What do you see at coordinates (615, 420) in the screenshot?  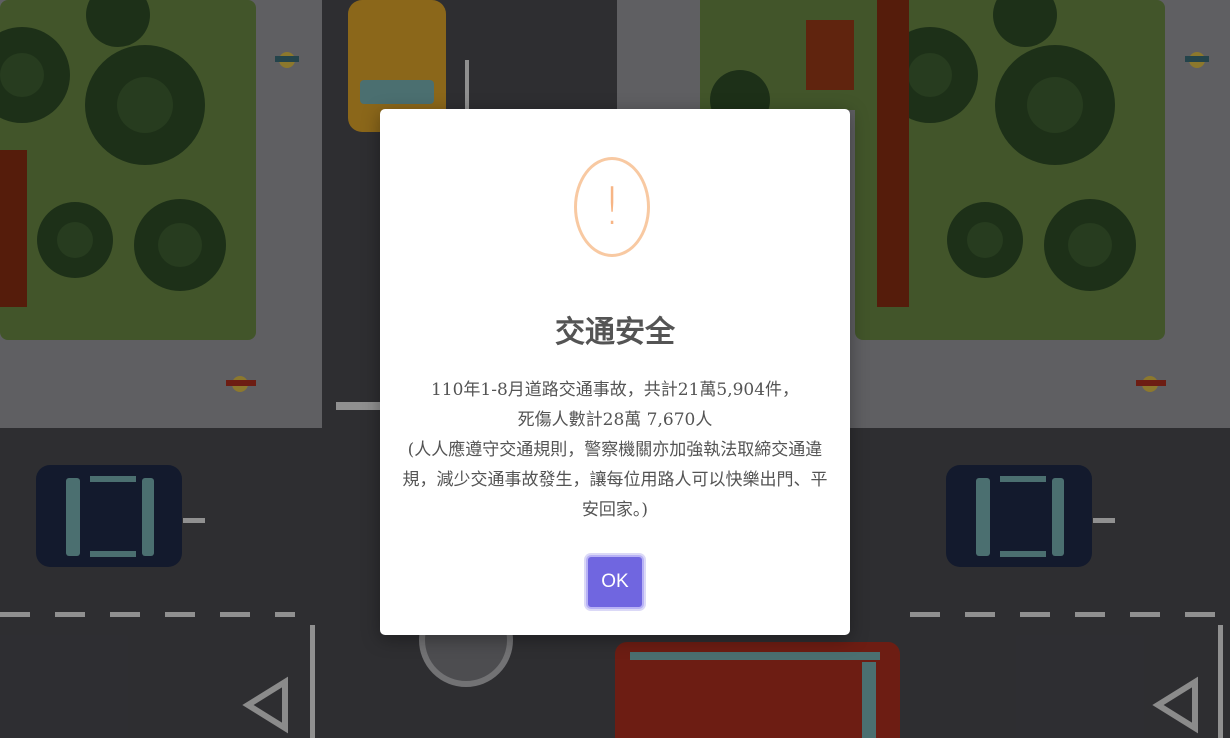 I see `message-line: 死傷人數計28萬 7,670人` at bounding box center [615, 420].